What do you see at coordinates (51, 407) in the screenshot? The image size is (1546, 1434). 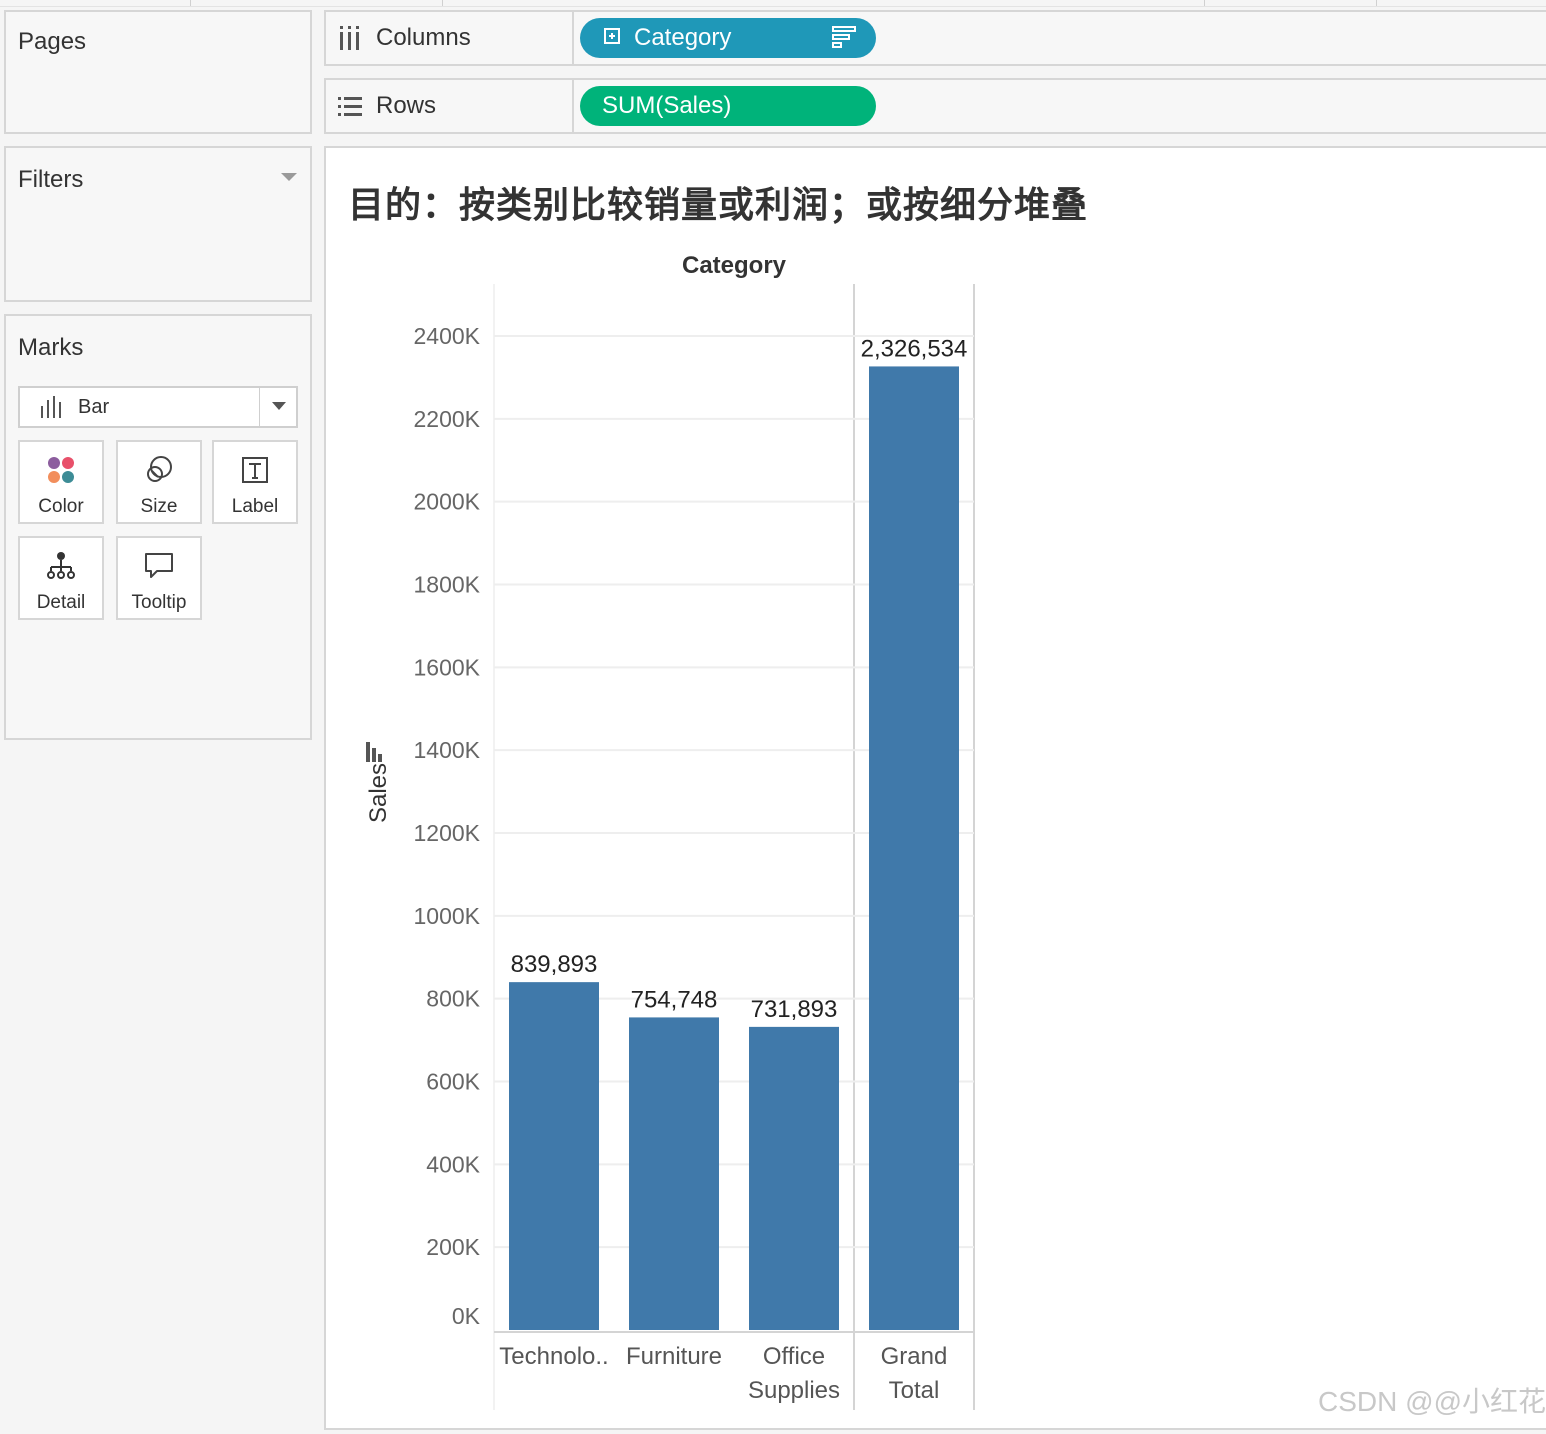 I see `bar-chart-icon` at bounding box center [51, 407].